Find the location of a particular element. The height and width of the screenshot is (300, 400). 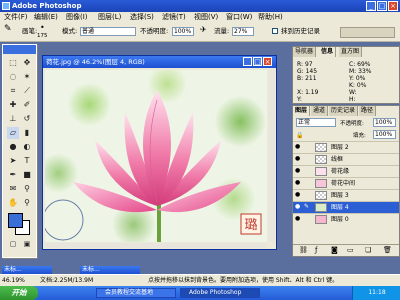

layer-row: ● 线框 is located at coordinates (346, 159).